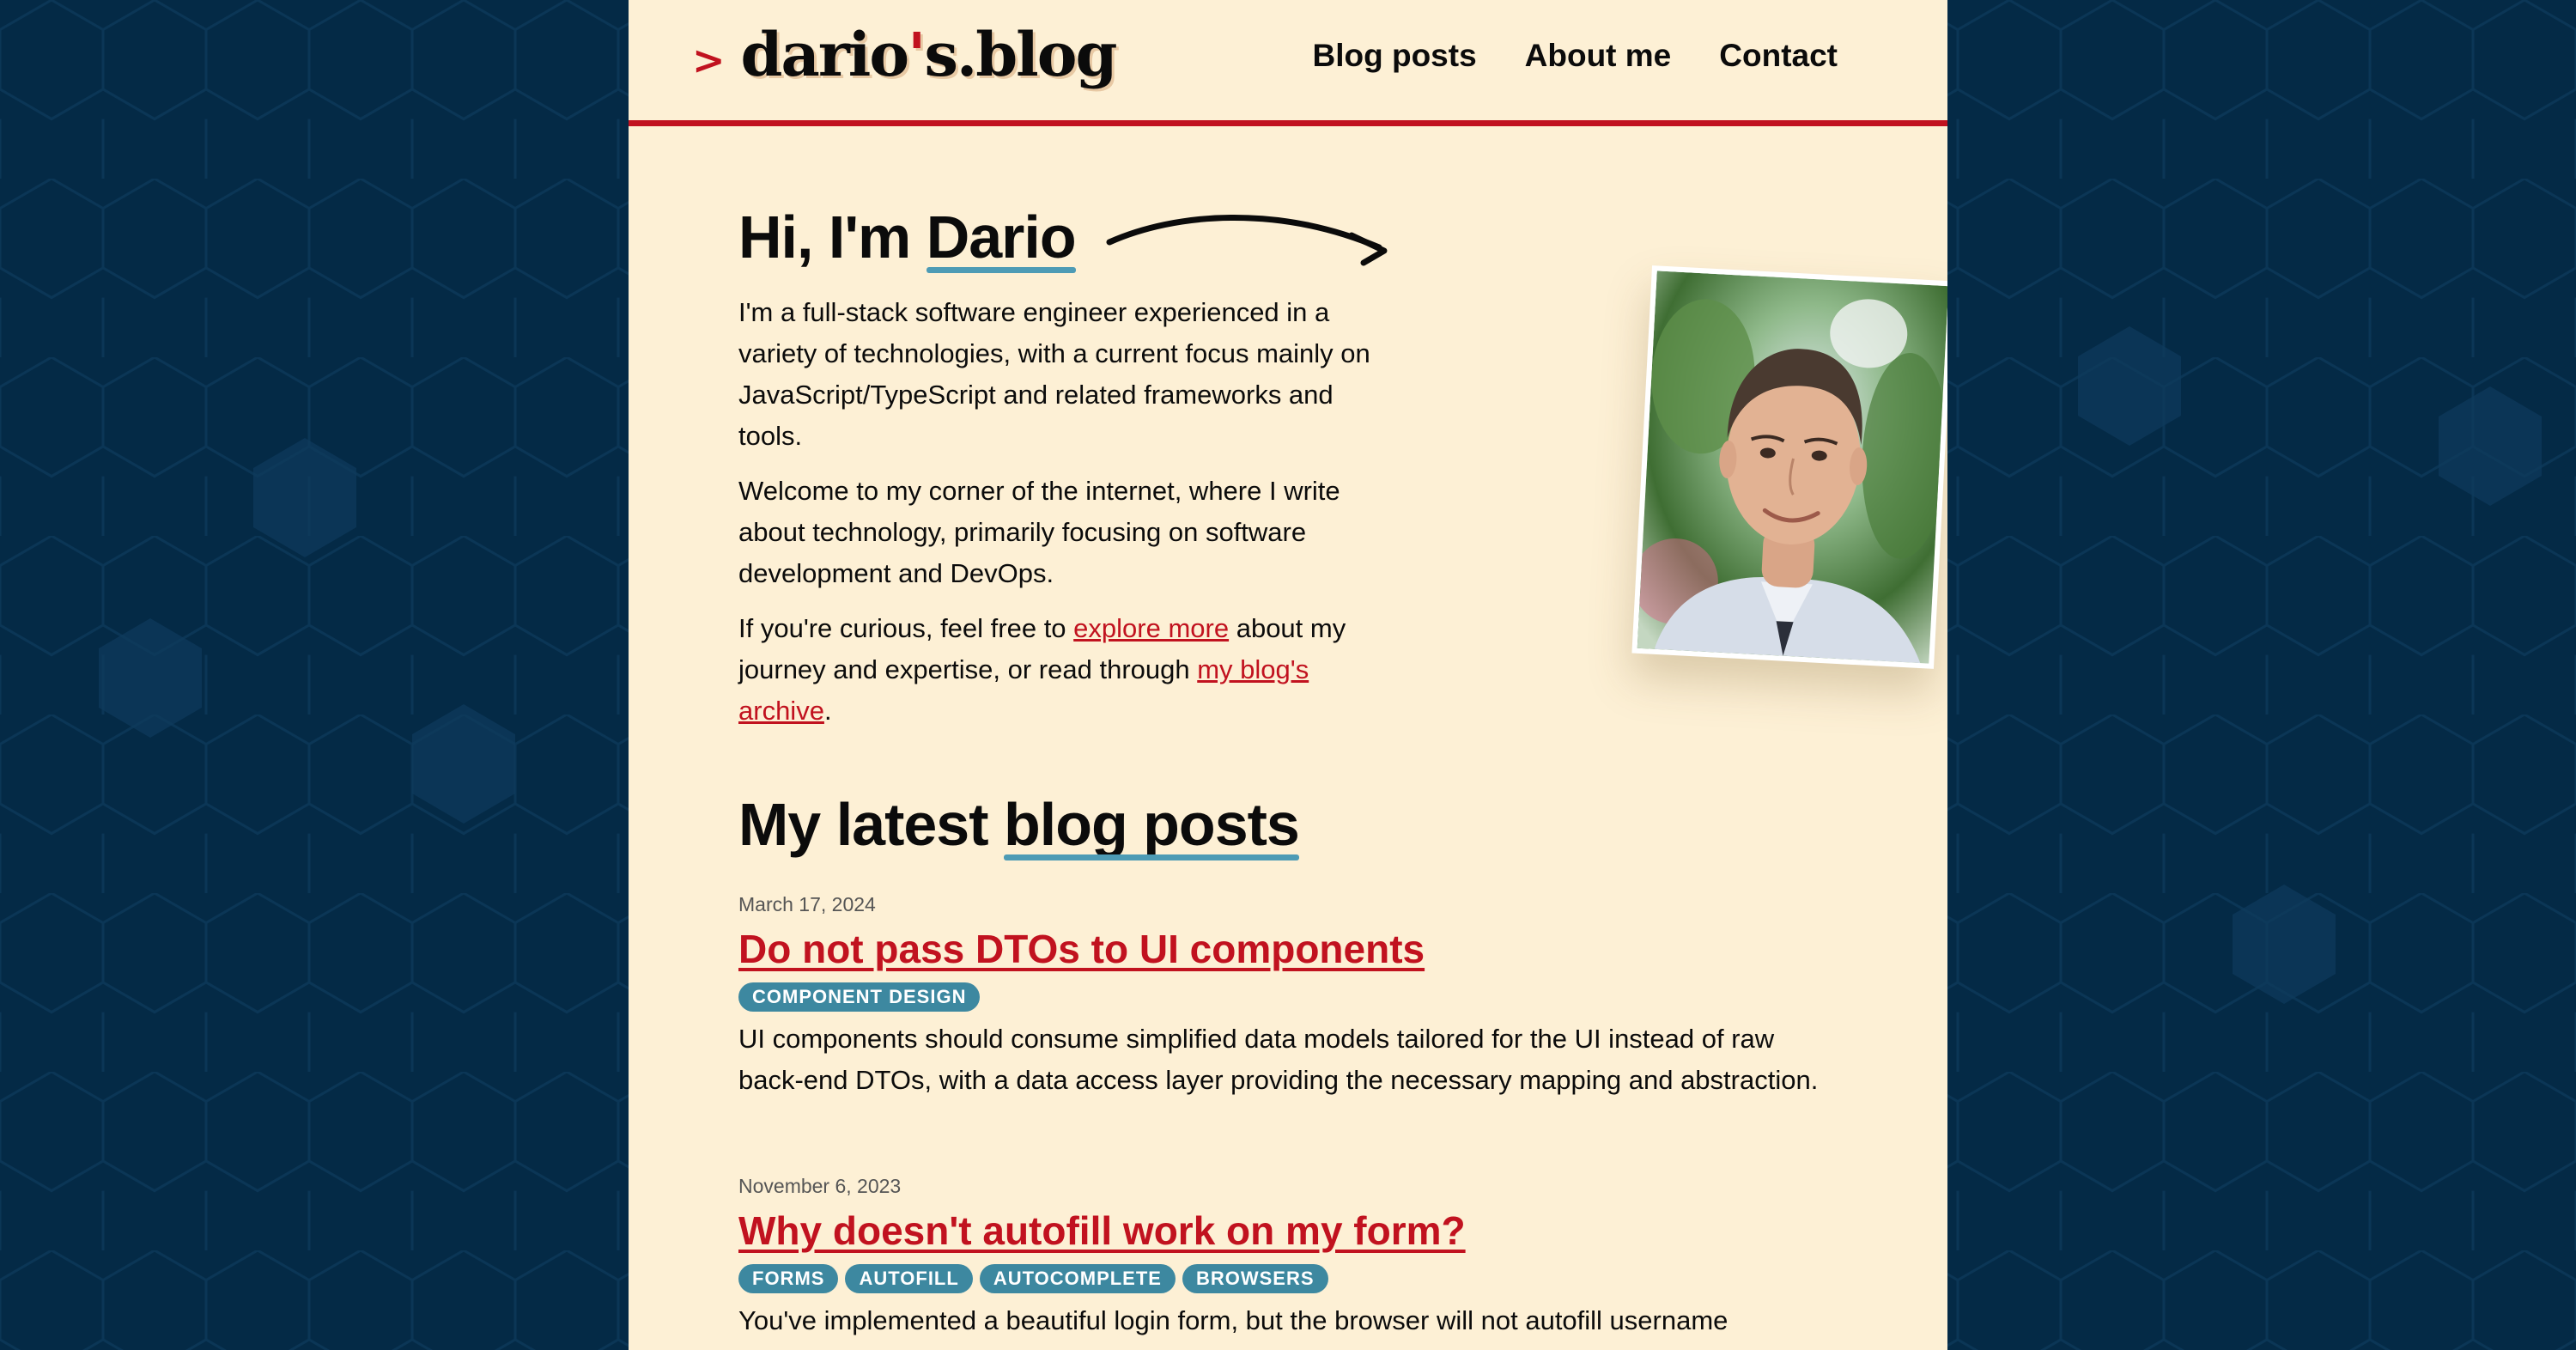 The image size is (2576, 1350). What do you see at coordinates (1002, 238) in the screenshot?
I see `hero-title-name: Dario` at bounding box center [1002, 238].